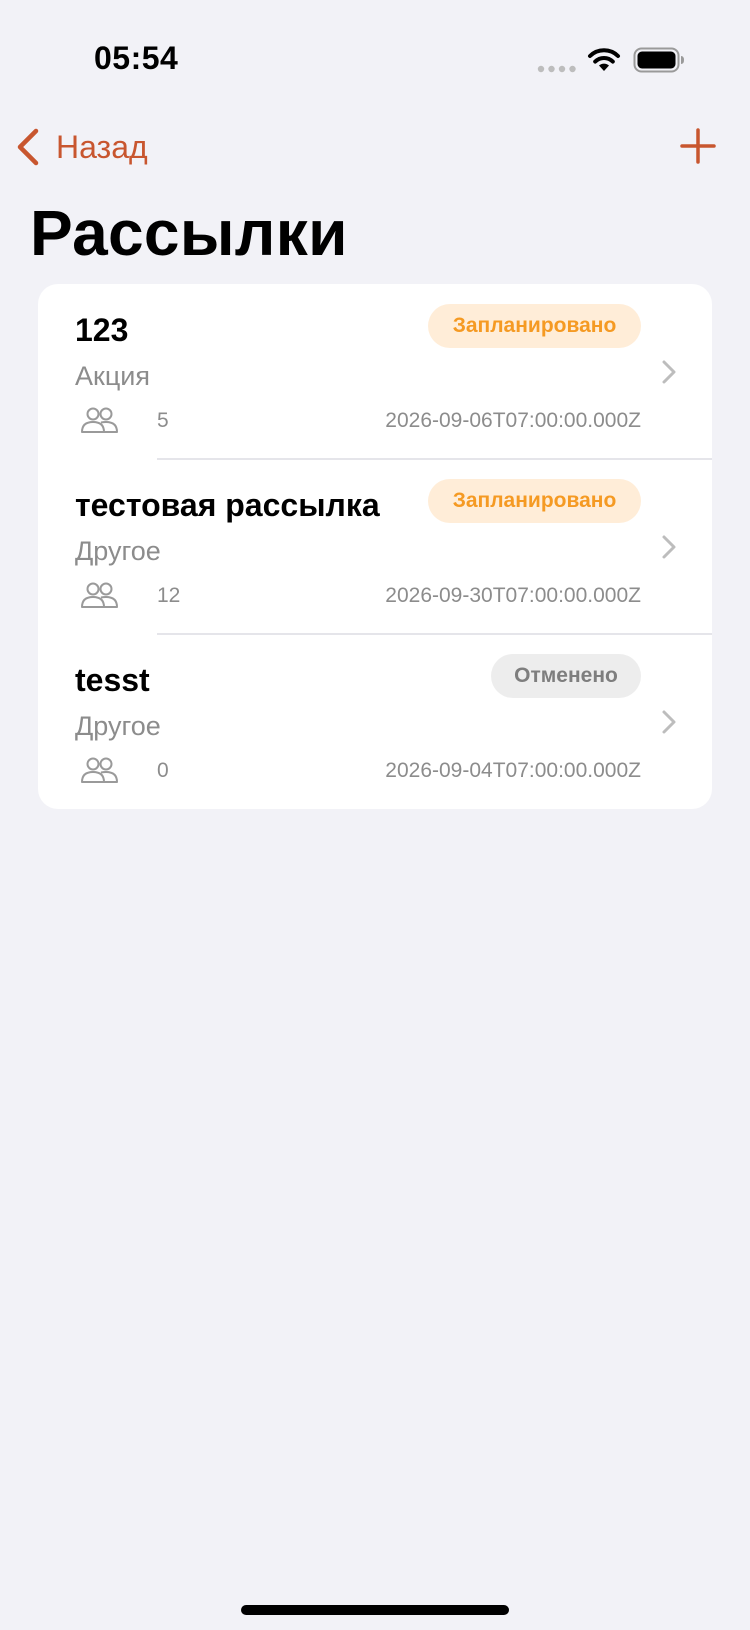 Image resolution: width=750 pixels, height=1630 pixels. I want to click on mailing-title: 123, so click(102, 330).